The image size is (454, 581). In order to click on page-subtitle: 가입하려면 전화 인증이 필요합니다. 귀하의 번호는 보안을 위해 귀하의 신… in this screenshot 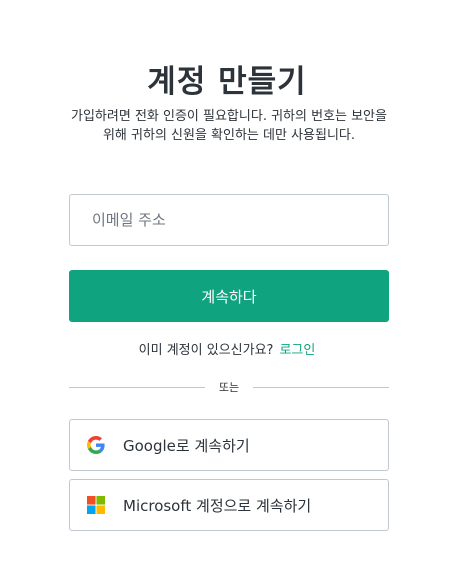, I will do `click(229, 126)`.